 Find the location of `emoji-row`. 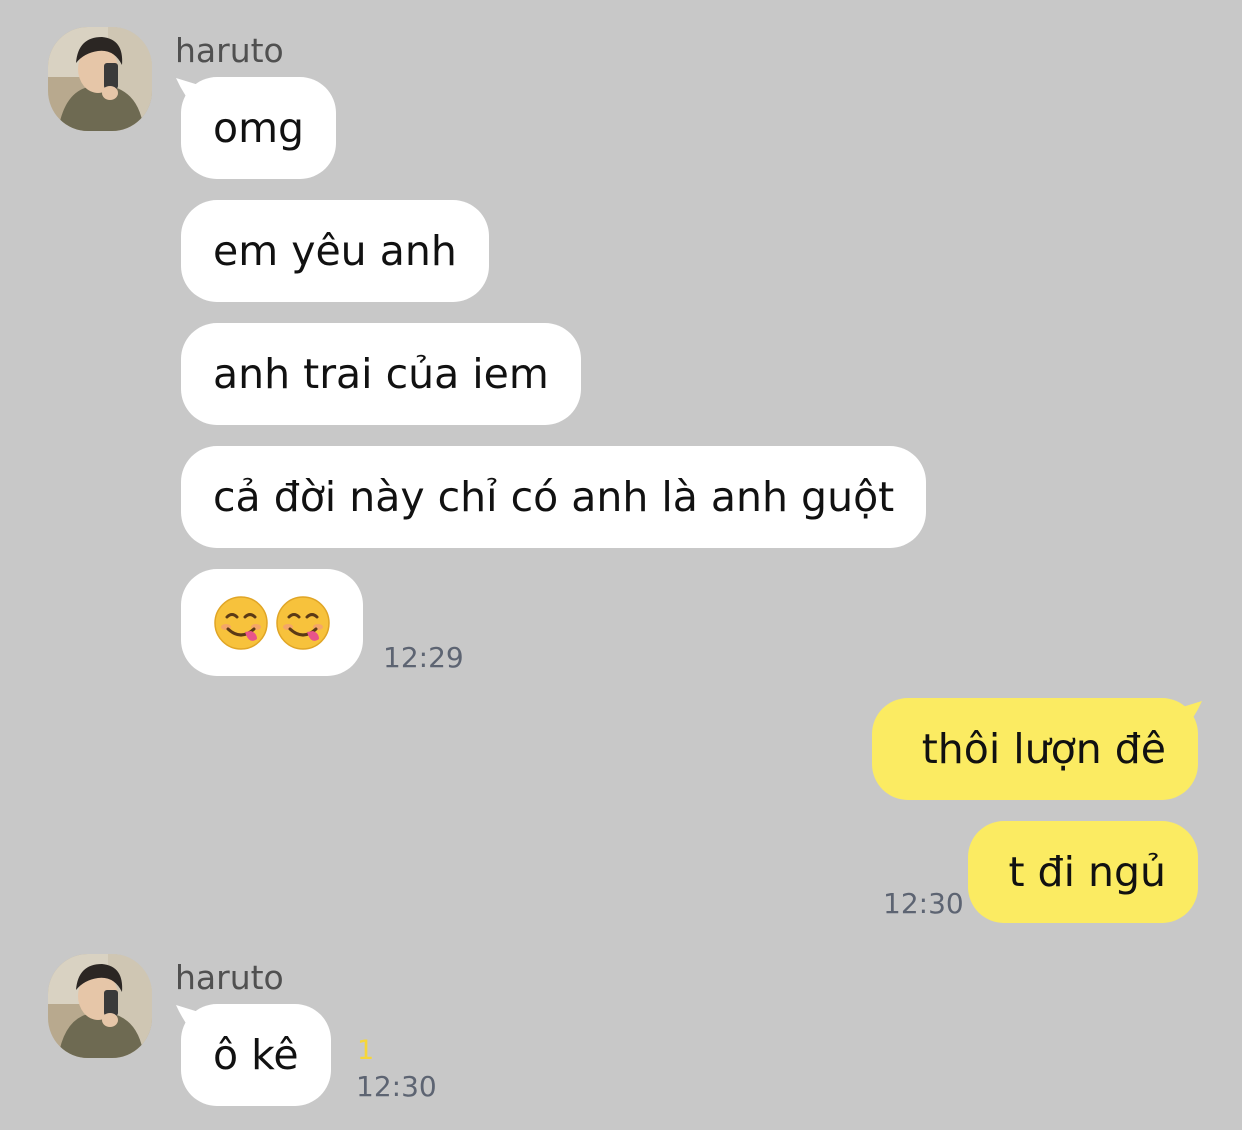

emoji-row is located at coordinates (272, 623).